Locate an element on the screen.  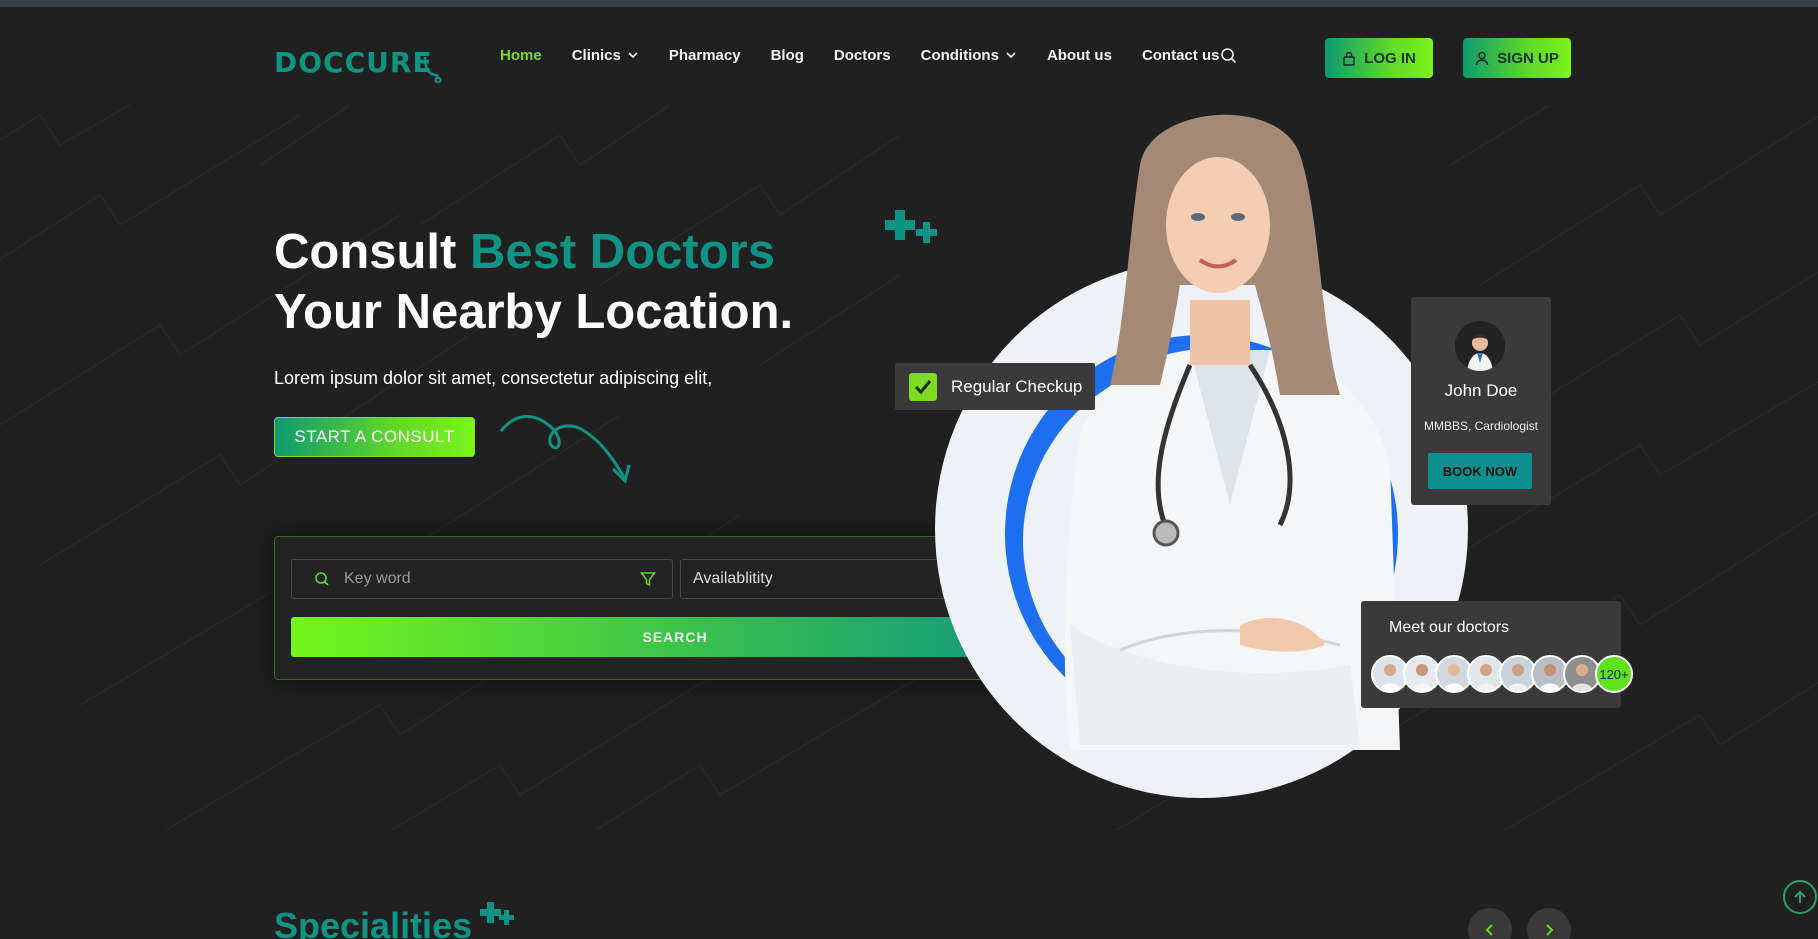
nav-blog-label: Blog is located at coordinates (787, 55).